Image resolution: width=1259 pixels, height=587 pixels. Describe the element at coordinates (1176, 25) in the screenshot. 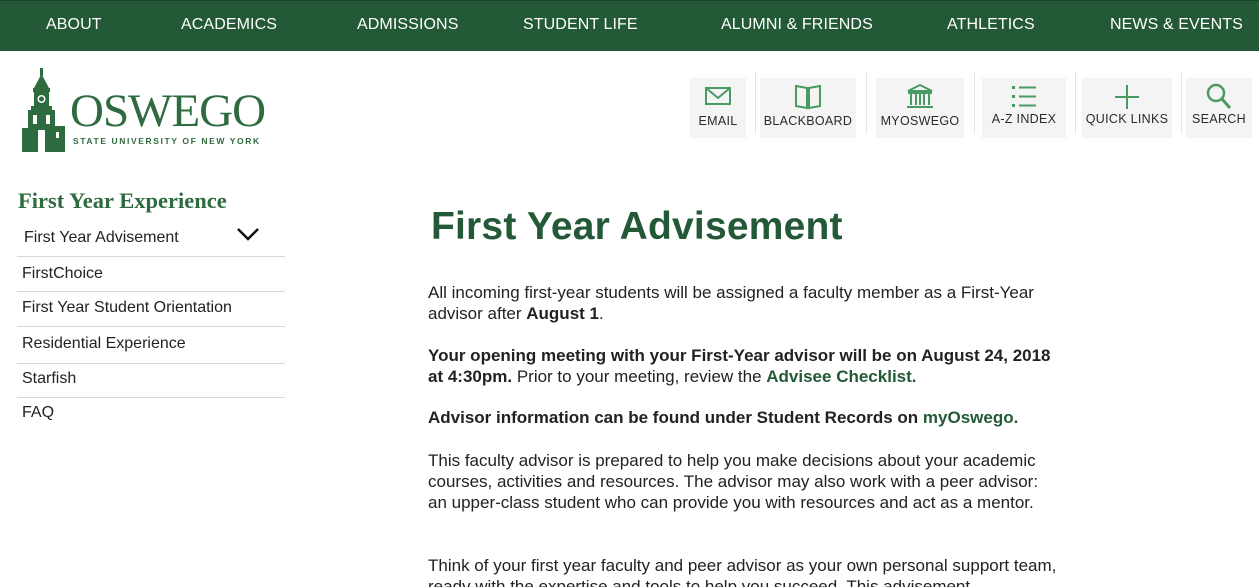

I see `nav-news-events: NEWS & EVENTS` at that location.